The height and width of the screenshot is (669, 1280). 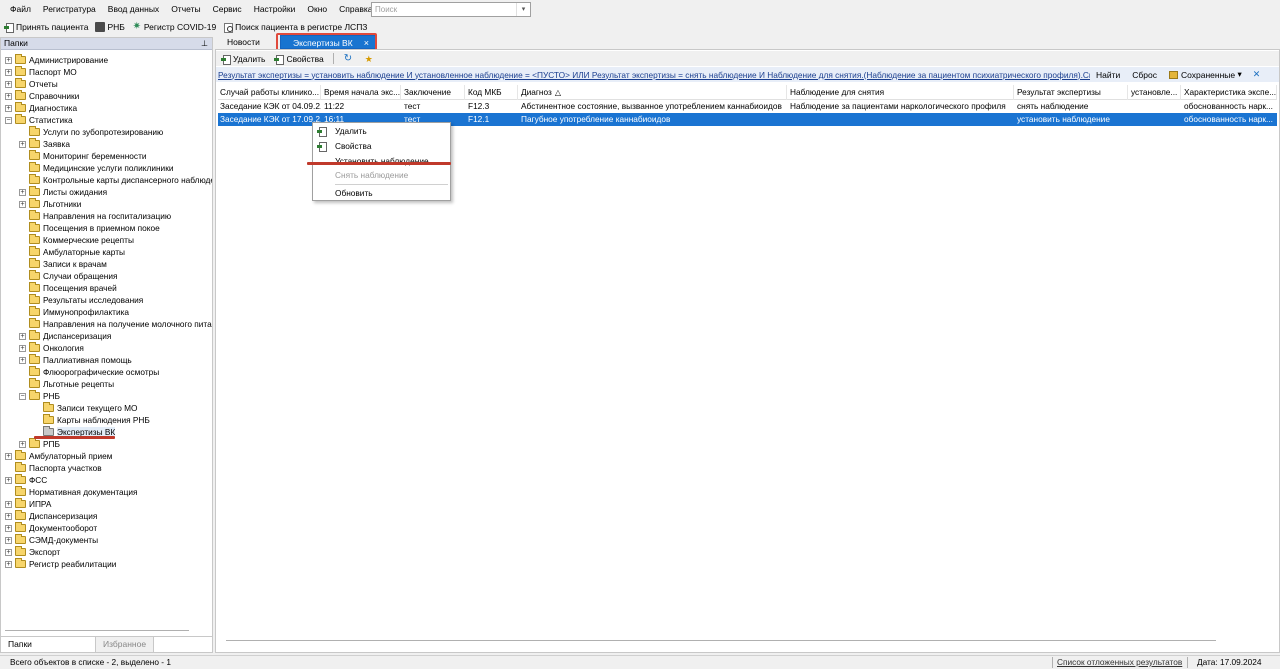 What do you see at coordinates (31, 84) in the screenshot?
I see `tree-item: + Отчеты` at bounding box center [31, 84].